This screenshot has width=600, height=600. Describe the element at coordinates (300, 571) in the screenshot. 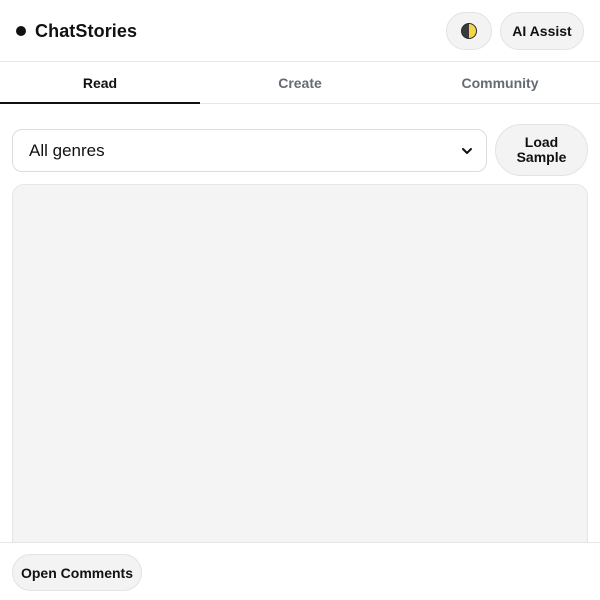

I see `footer-bar: Open Comments` at that location.